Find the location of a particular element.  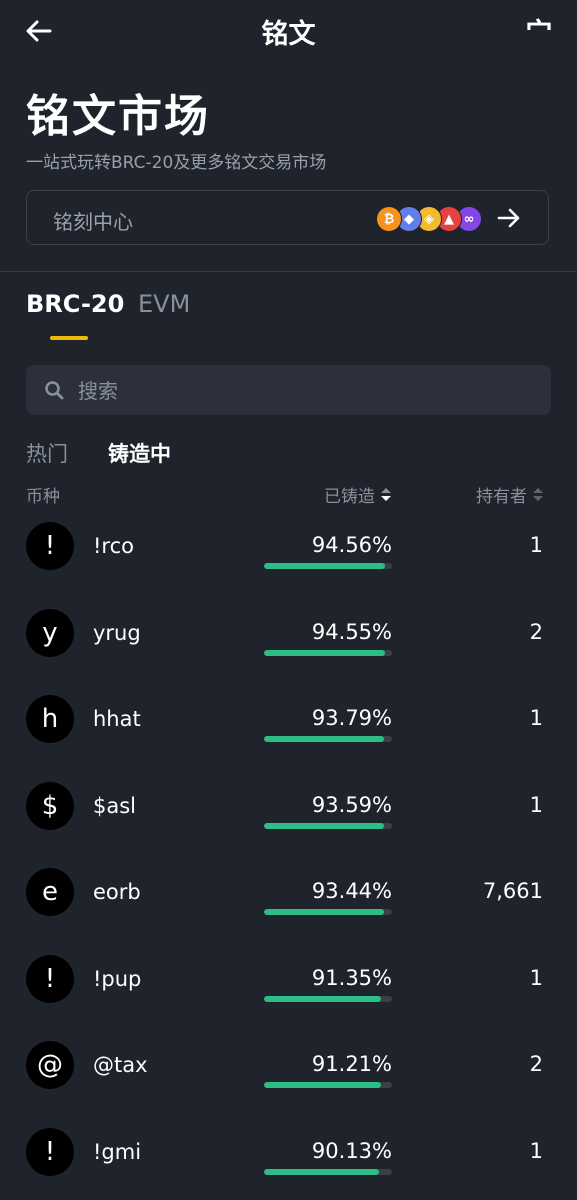

inscribe-center-button: 铭刻中心 ₿ ◆ ◈ ▲ ∞ is located at coordinates (287, 217).